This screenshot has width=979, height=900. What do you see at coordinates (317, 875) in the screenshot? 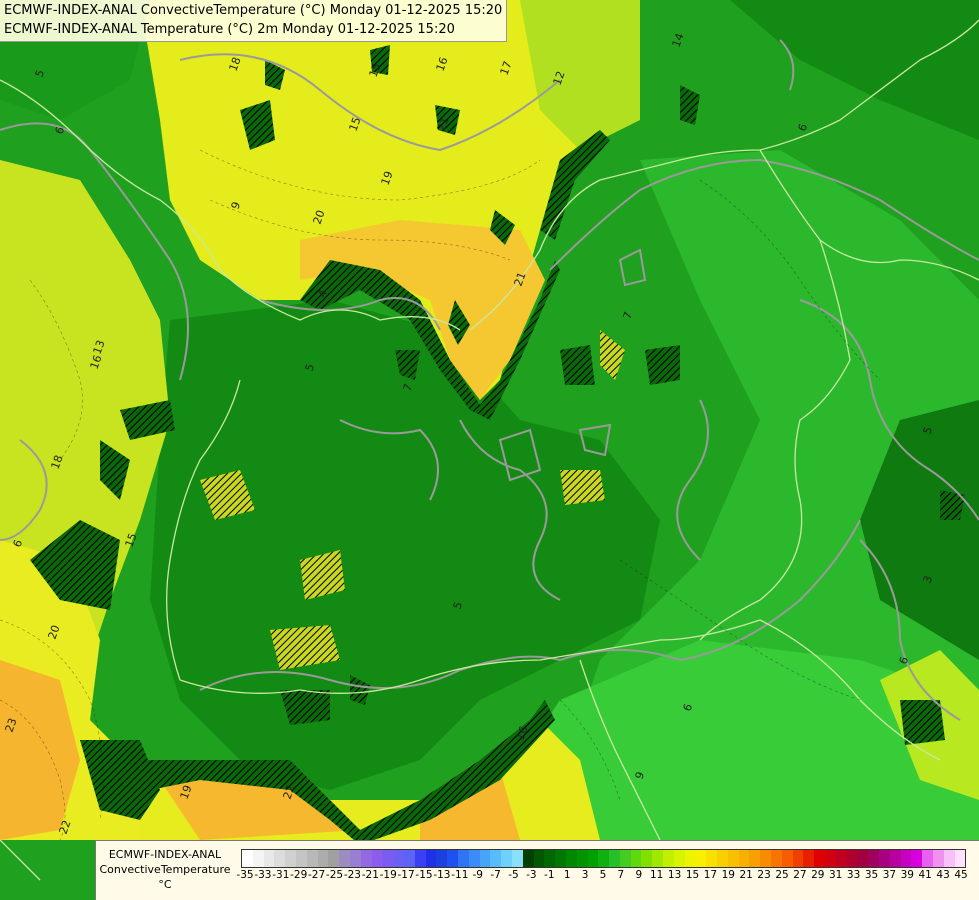
I see `legend-tick-label: -27` at bounding box center [317, 875].